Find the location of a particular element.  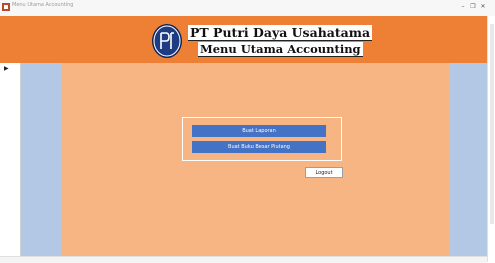

window-title: Menu Utama Accounting is located at coordinates (43, 5).